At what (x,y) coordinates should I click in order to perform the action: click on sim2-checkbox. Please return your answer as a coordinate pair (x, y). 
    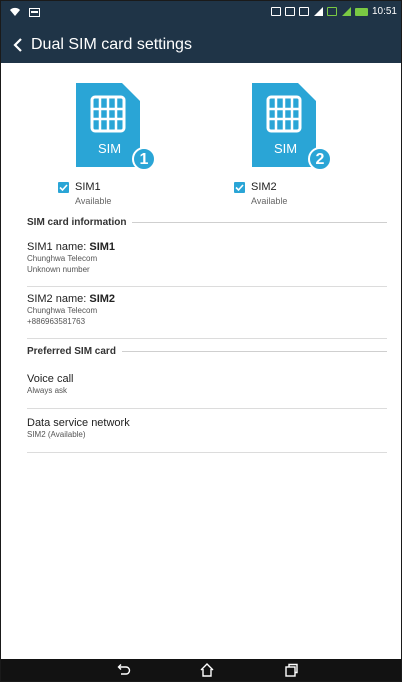
    Looking at the image, I should click on (239, 187).